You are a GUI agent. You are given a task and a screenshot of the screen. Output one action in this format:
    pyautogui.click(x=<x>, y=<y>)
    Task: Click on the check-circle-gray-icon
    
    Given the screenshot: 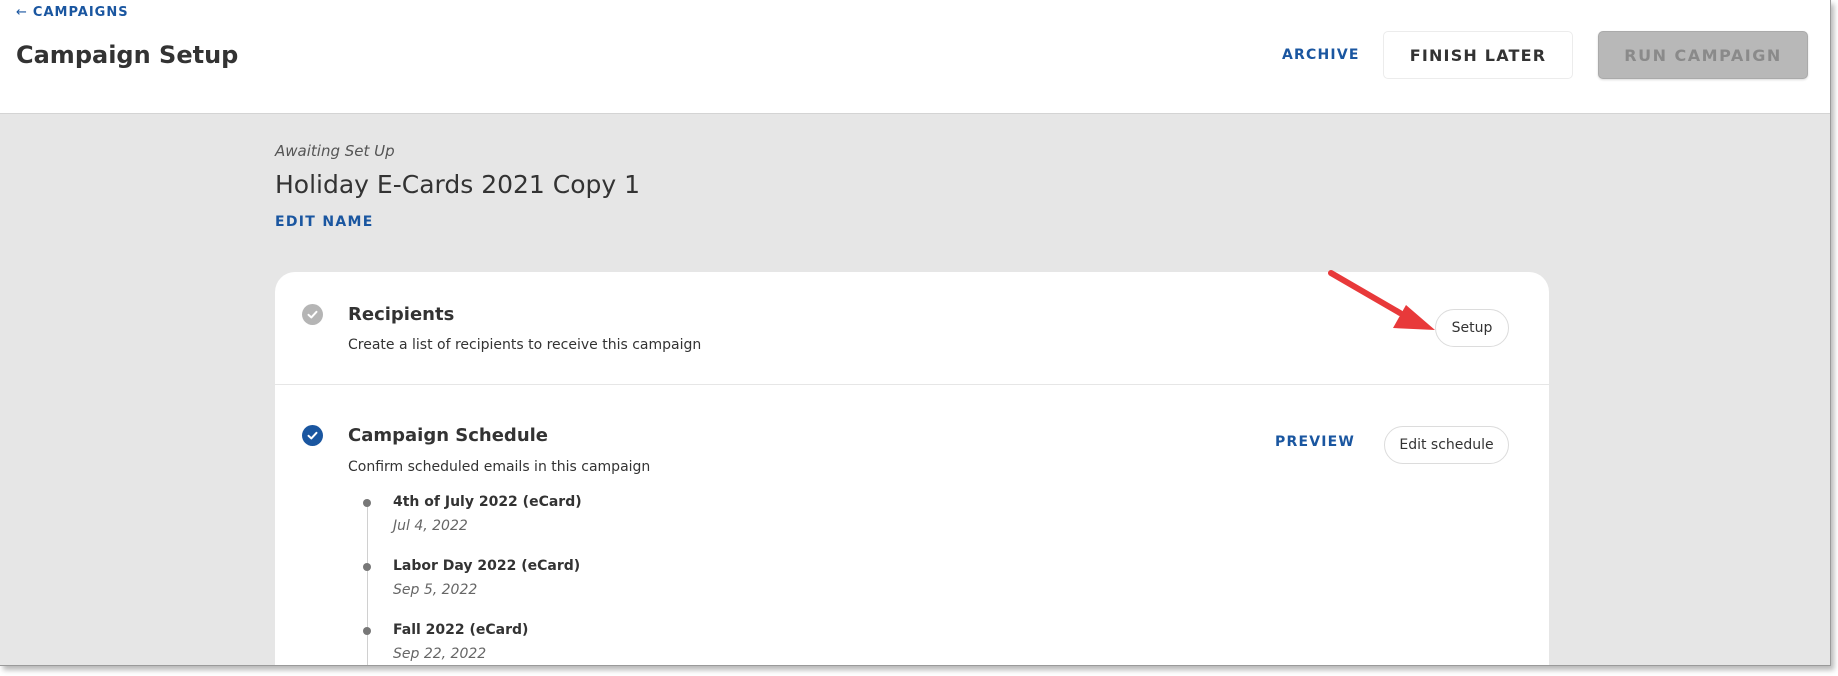 What is the action you would take?
    pyautogui.click(x=312, y=314)
    